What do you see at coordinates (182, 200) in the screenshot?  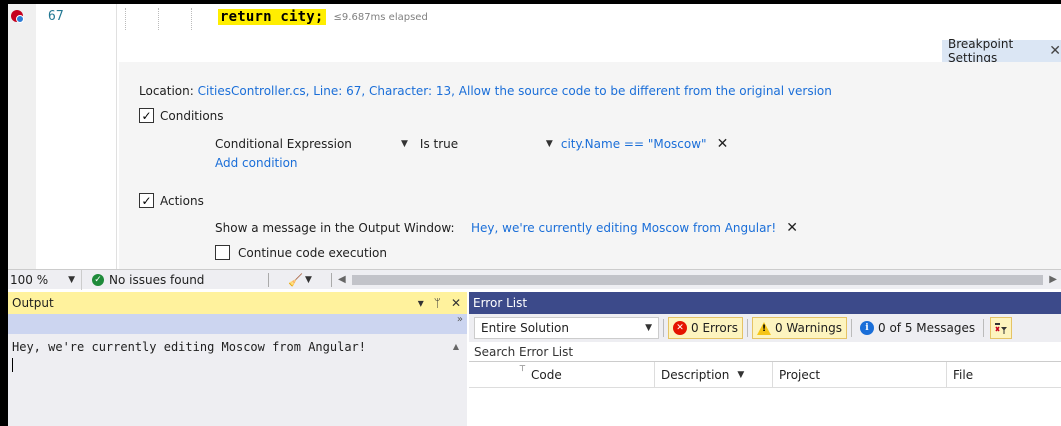 I see `actions-label: Actions` at bounding box center [182, 200].